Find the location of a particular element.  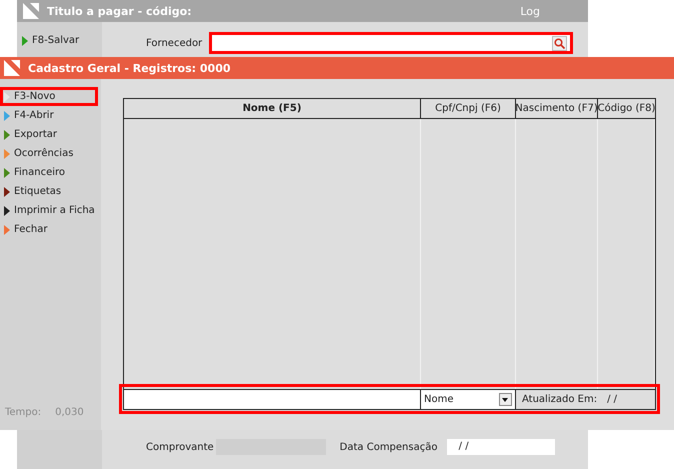

search-input is located at coordinates (272, 399).